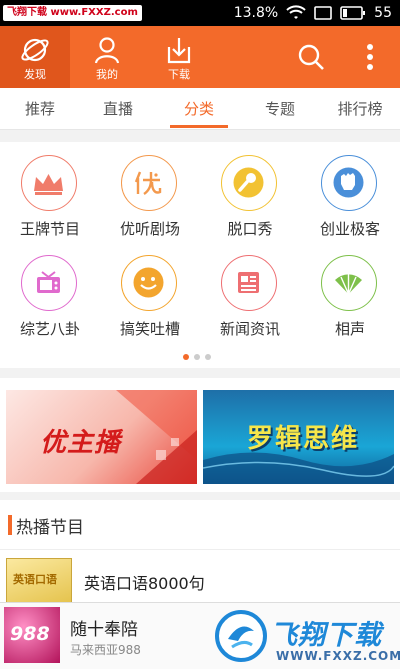 The height and width of the screenshot is (669, 400). What do you see at coordinates (353, 13) in the screenshot?
I see `battery-icon` at bounding box center [353, 13].